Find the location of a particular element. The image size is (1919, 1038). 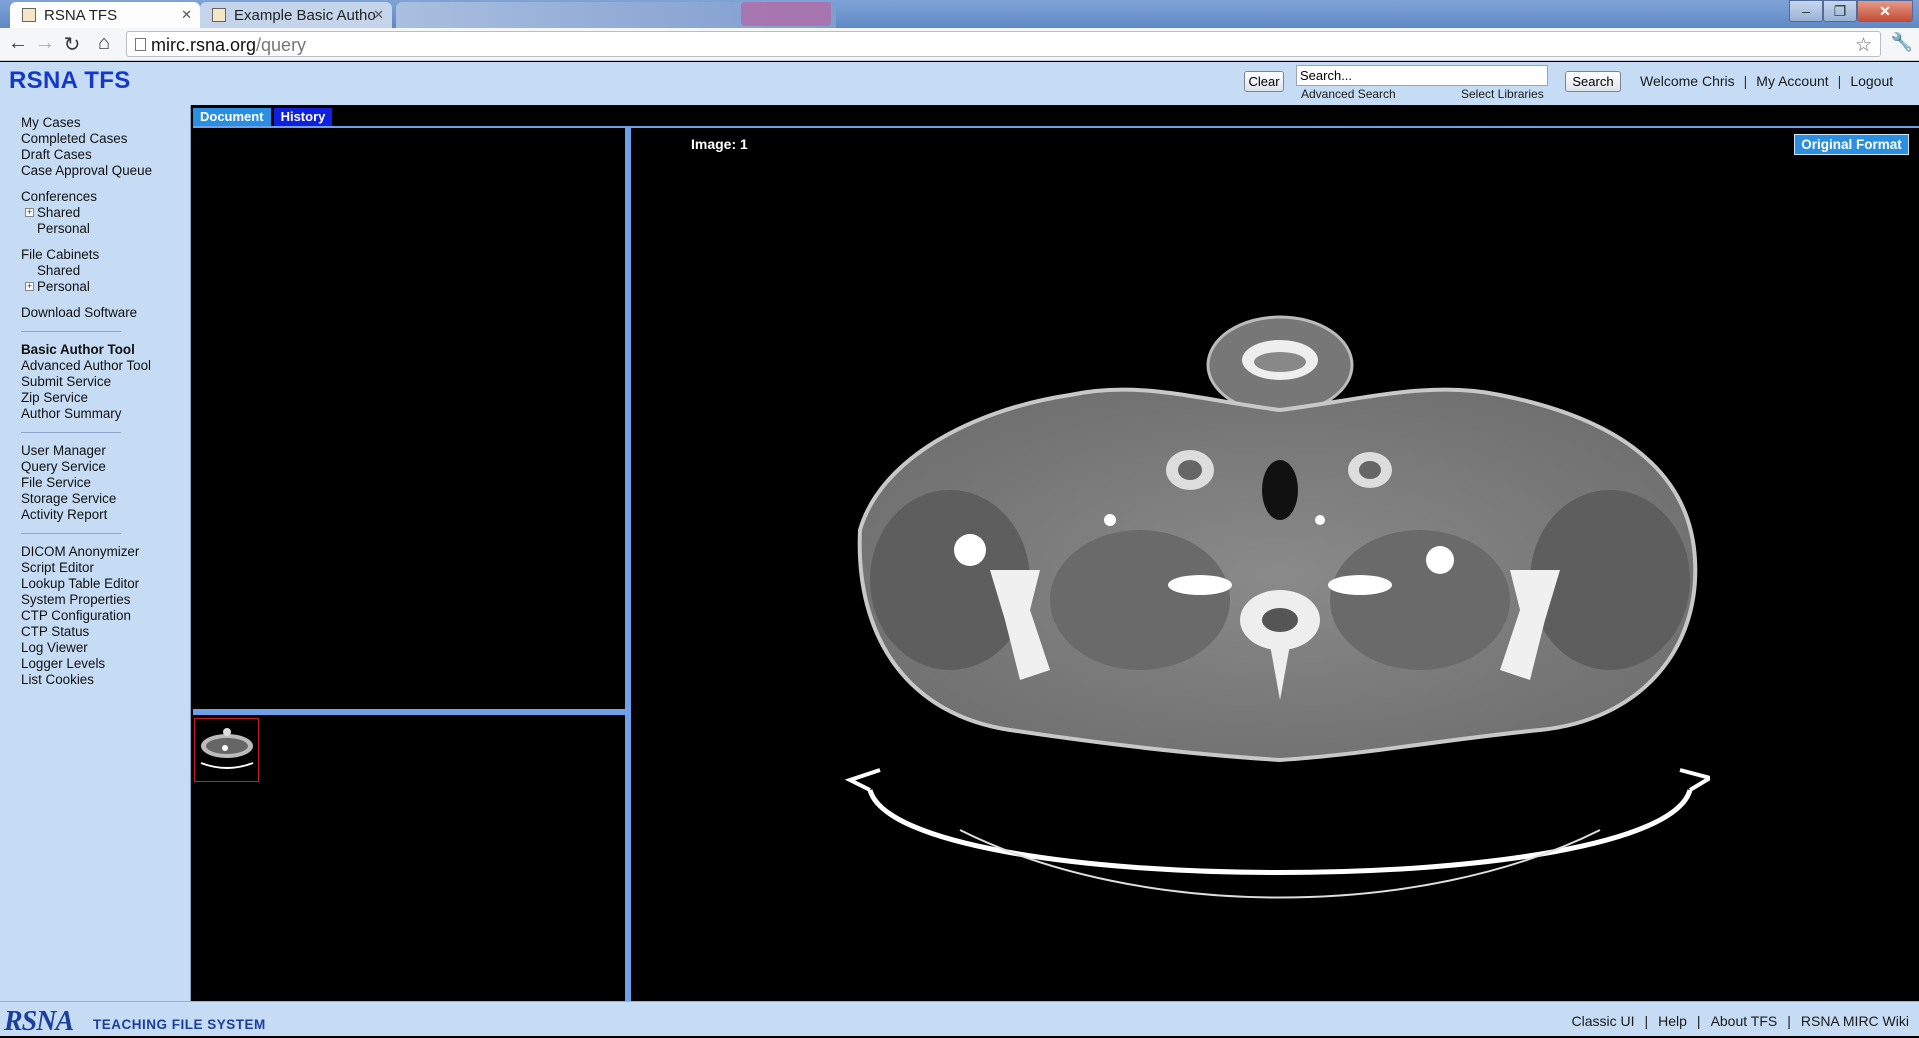

reload-icon: ↻ is located at coordinates (72, 44).